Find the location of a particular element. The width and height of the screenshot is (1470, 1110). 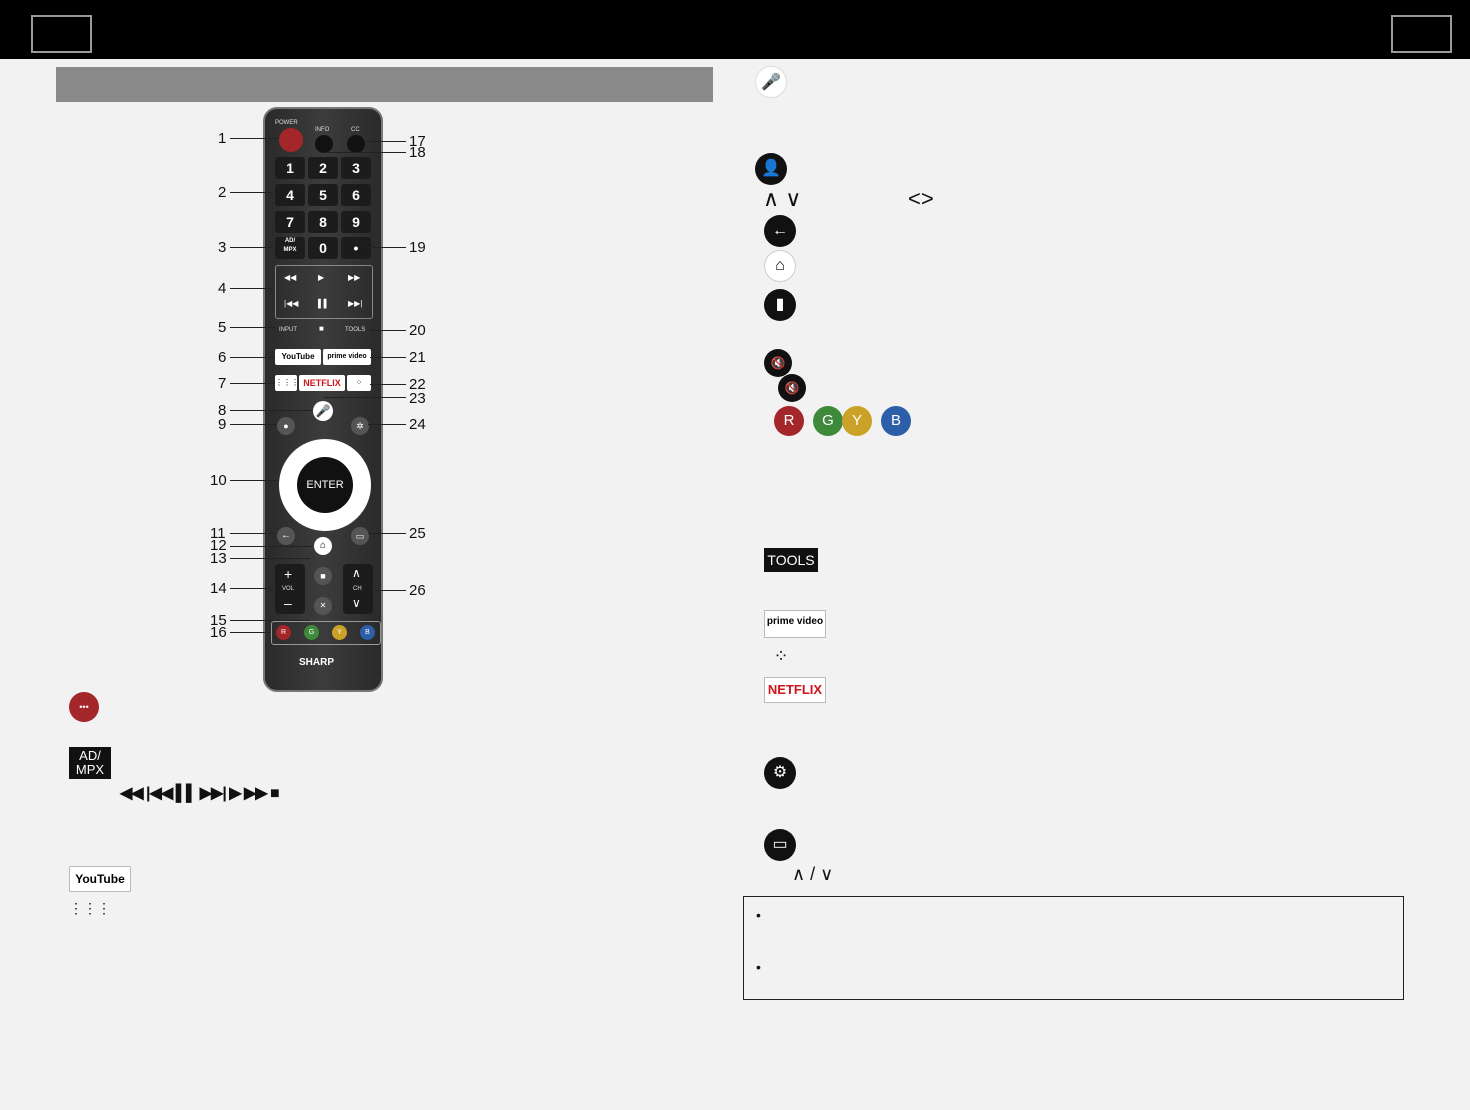

yellow-key: Y is located at coordinates (857, 421).